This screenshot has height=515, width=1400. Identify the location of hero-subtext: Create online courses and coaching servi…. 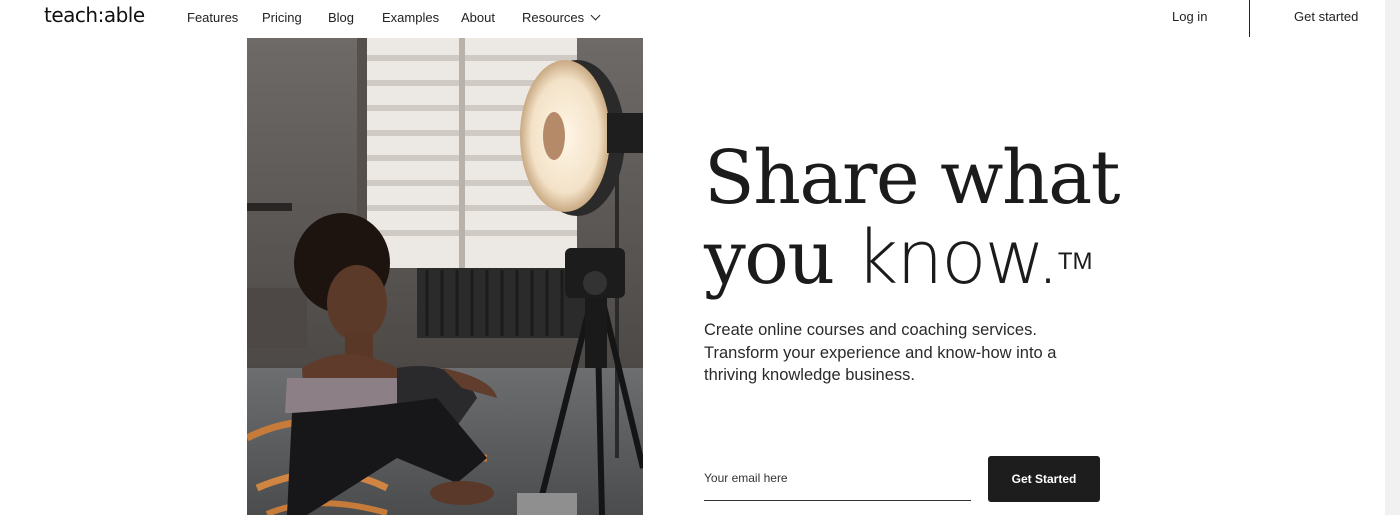
(880, 352).